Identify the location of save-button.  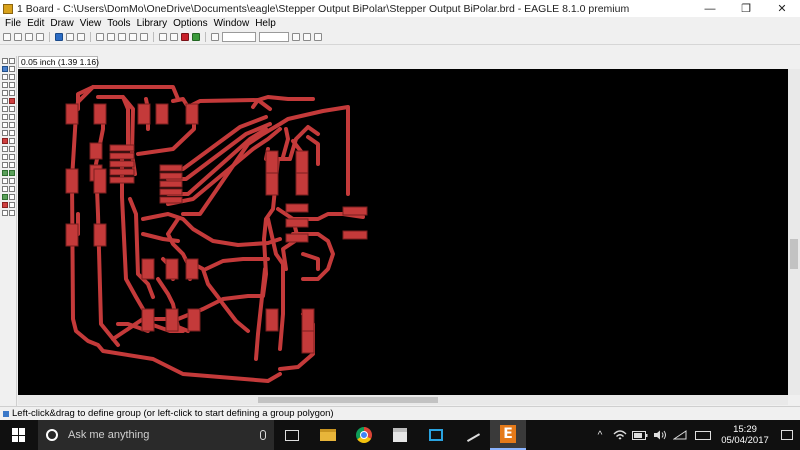
(18, 37).